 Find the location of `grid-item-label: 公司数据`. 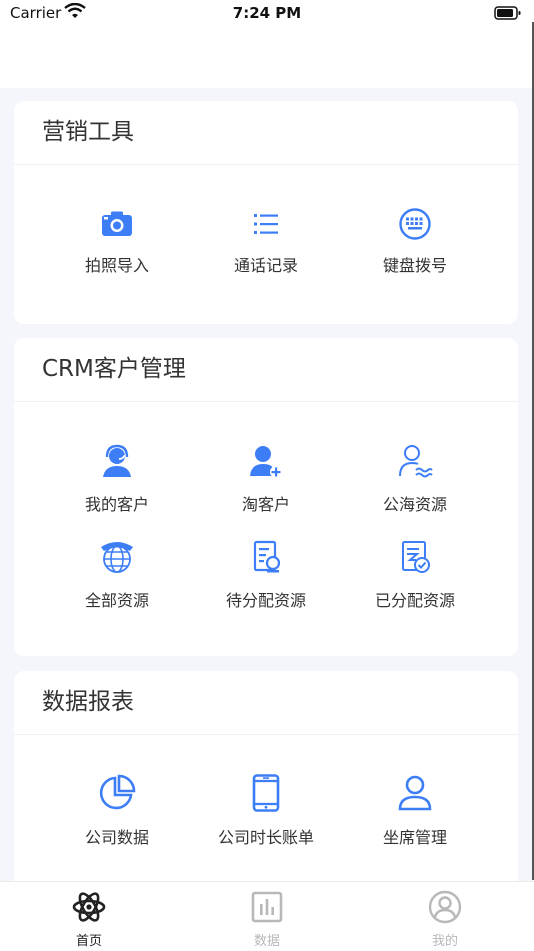

grid-item-label: 公司数据 is located at coordinates (116, 837).